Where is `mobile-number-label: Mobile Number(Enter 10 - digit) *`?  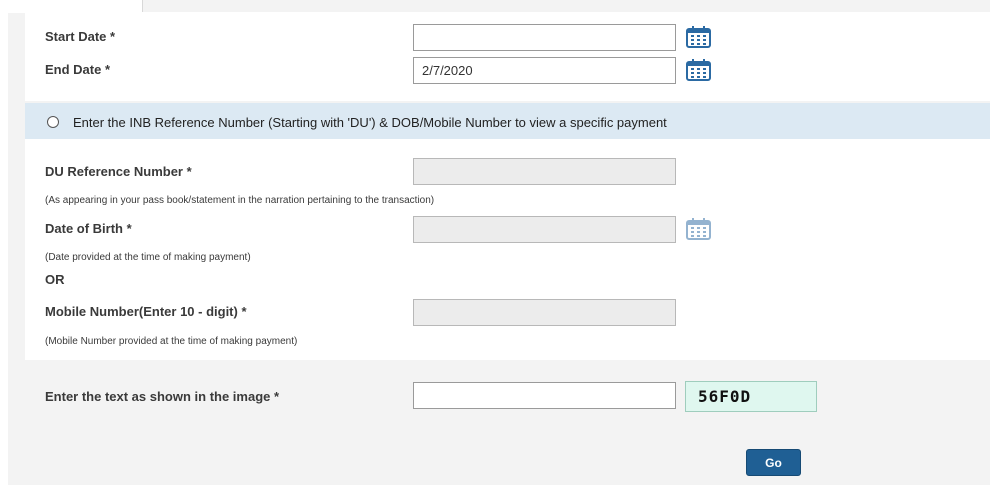 mobile-number-label: Mobile Number(Enter 10 - digit) * is located at coordinates (146, 311).